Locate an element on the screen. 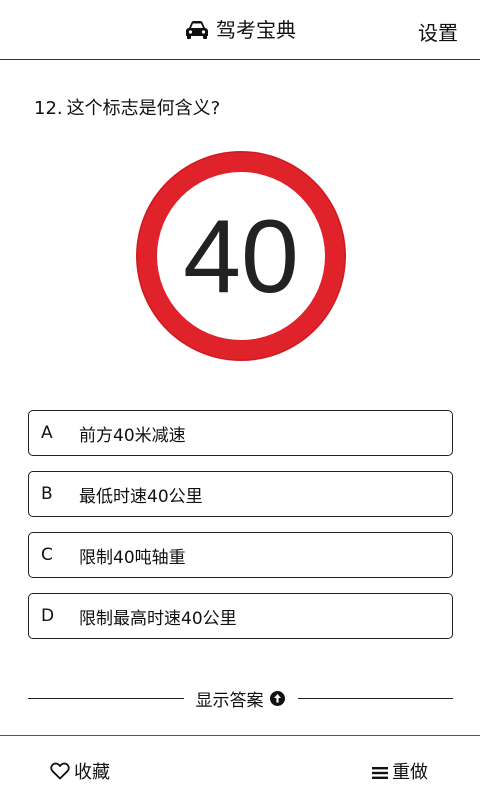 Image resolution: width=480 pixels, height=800 pixels. redo-label: 重做 is located at coordinates (410, 772).